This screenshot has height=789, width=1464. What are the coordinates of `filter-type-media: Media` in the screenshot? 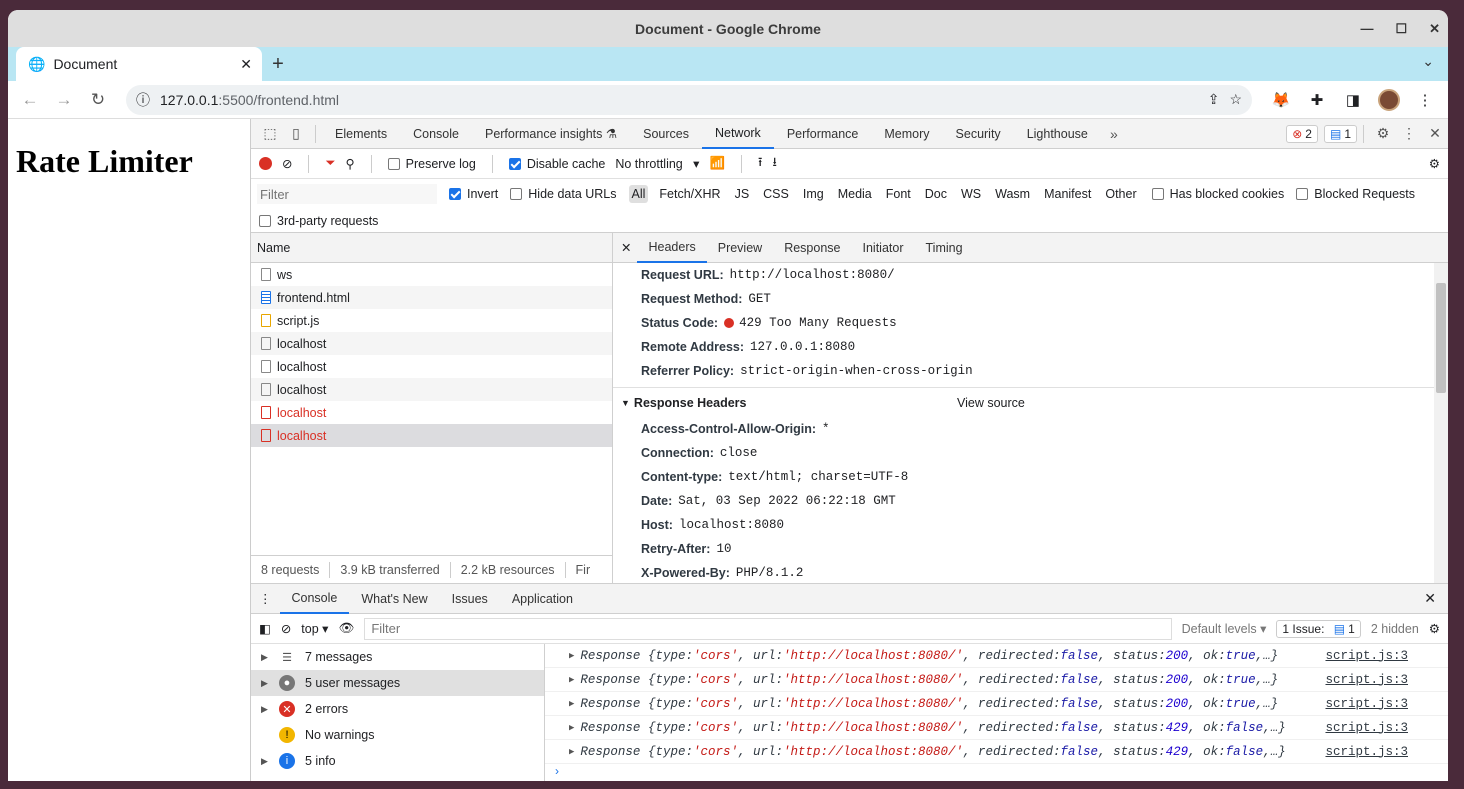 It's located at (855, 194).